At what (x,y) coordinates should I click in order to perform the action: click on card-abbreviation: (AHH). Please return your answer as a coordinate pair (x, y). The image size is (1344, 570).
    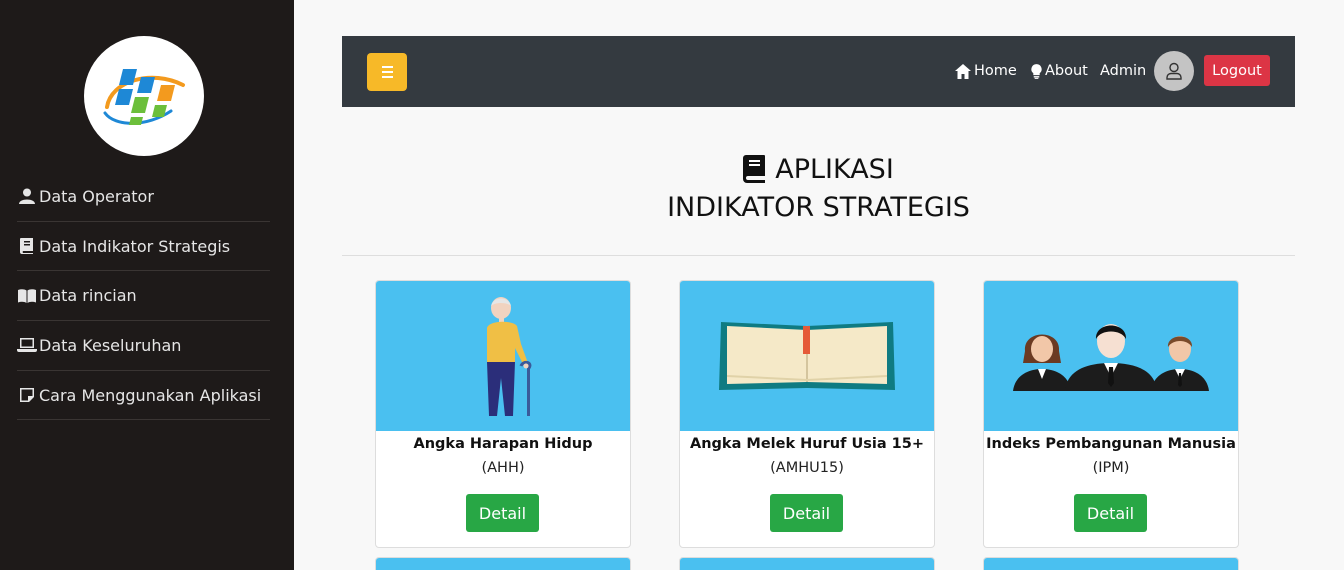
    Looking at the image, I should click on (503, 468).